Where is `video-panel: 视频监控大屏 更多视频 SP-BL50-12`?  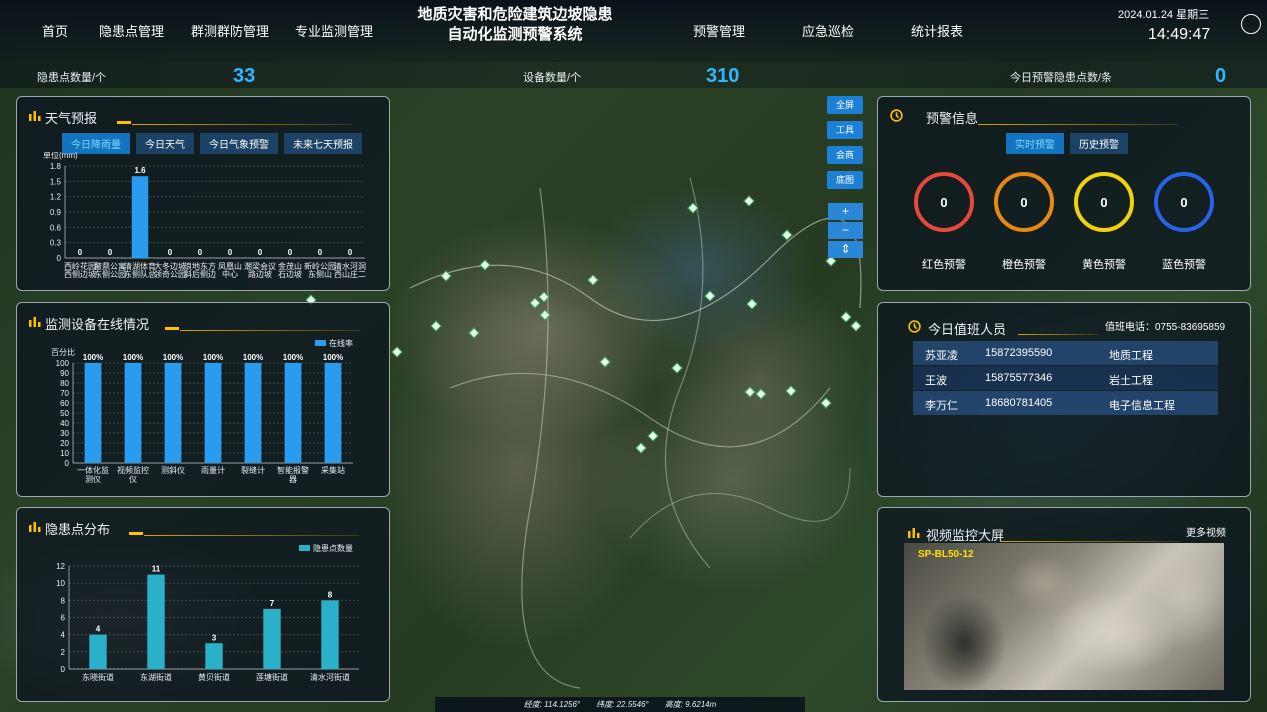
video-panel: 视频监控大屏 更多视频 SP-BL50-12 is located at coordinates (1064, 604).